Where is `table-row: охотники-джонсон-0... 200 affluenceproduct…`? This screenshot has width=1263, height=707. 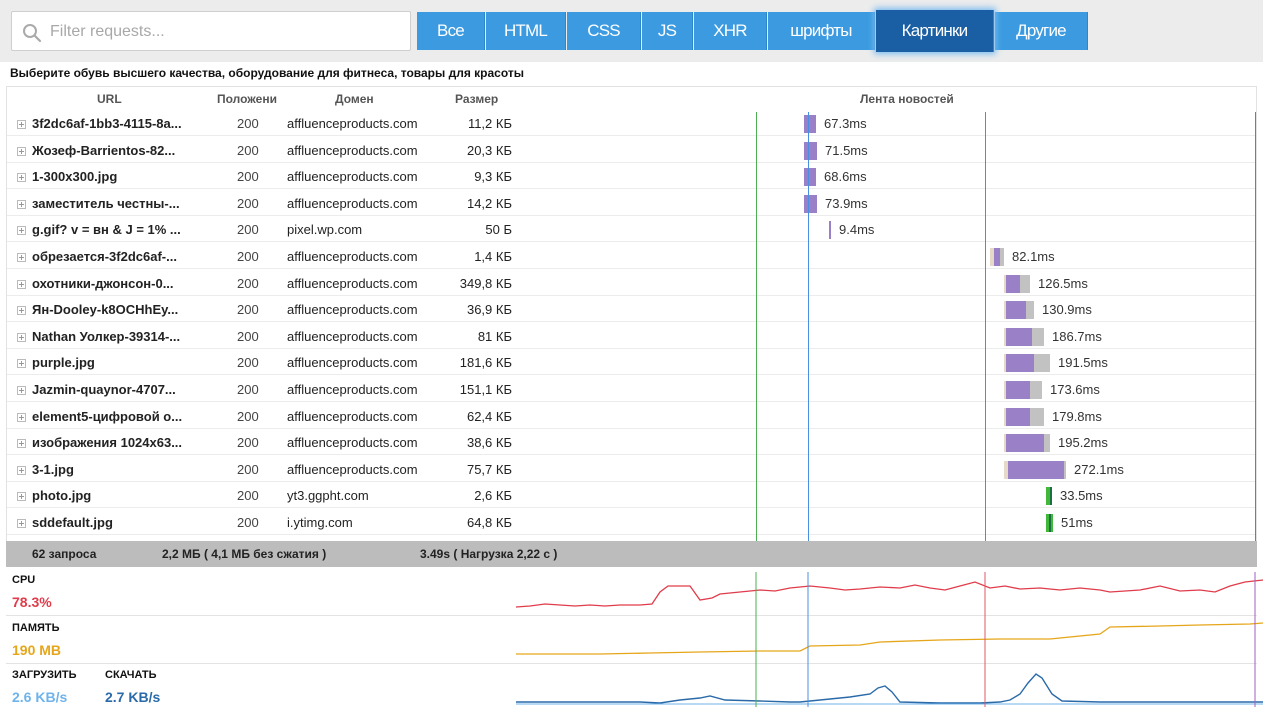
table-row: охотники-джонсон-0... 200 affluenceproduct… is located at coordinates (631, 284).